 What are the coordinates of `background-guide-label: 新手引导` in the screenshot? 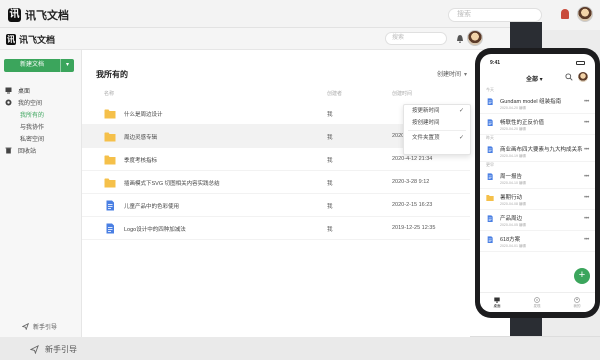 It's located at (61, 349).